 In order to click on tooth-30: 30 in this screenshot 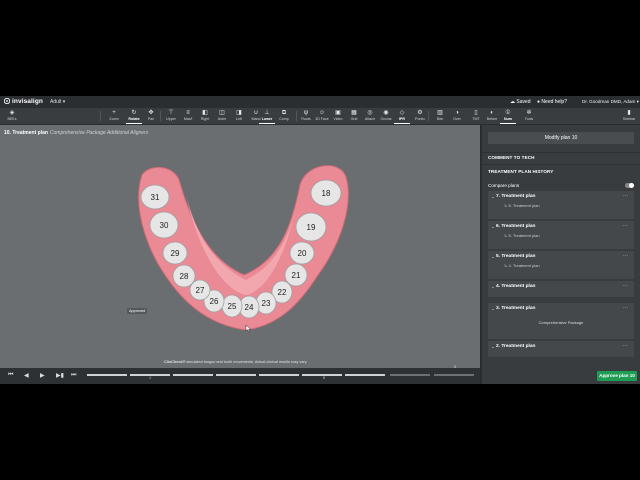, I will do `click(164, 225)`.